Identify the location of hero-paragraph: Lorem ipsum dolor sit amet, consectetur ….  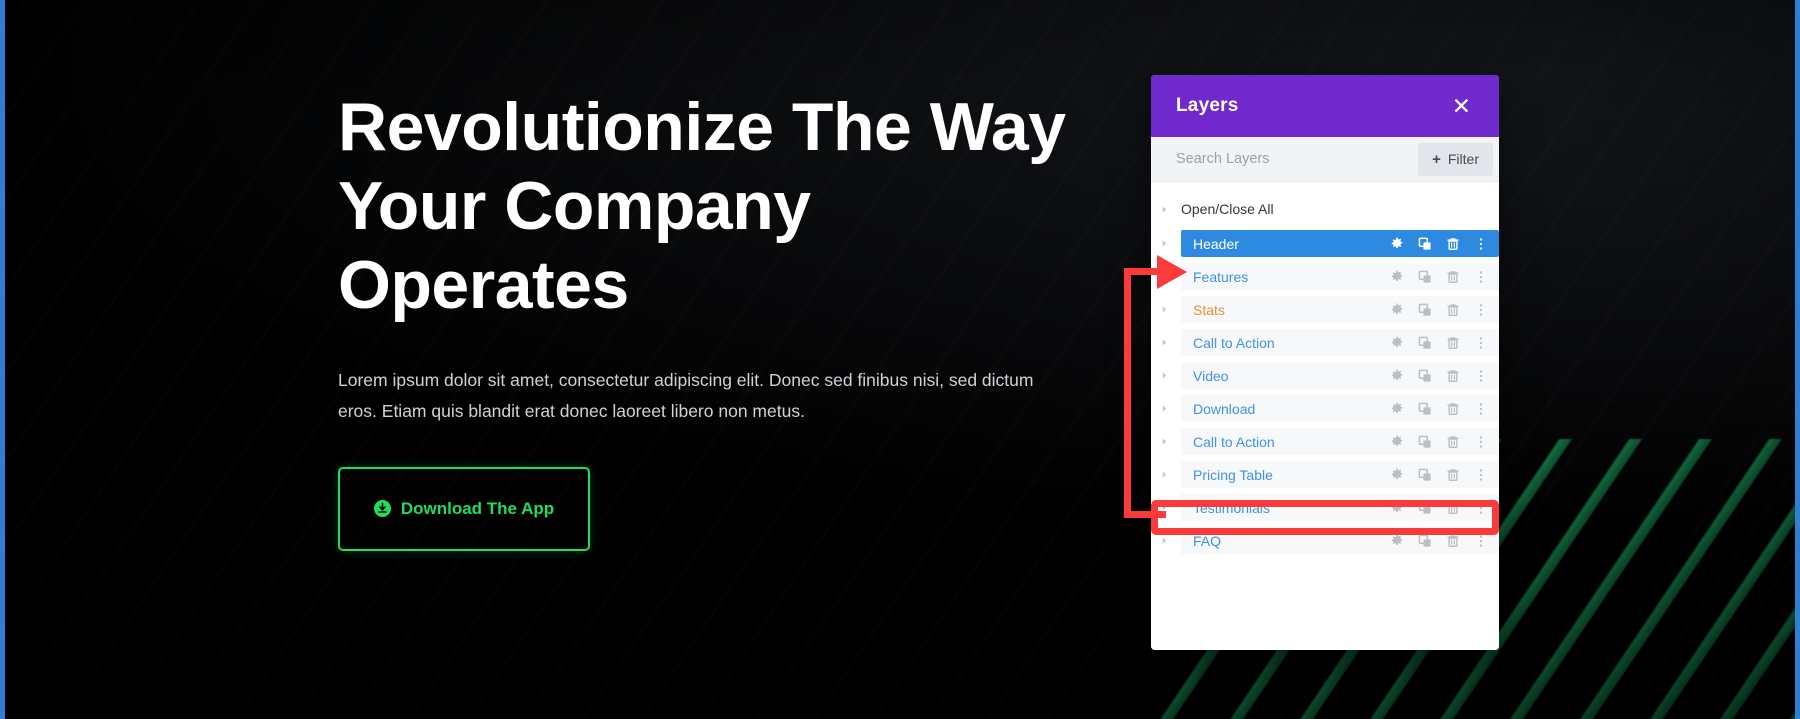
(686, 395).